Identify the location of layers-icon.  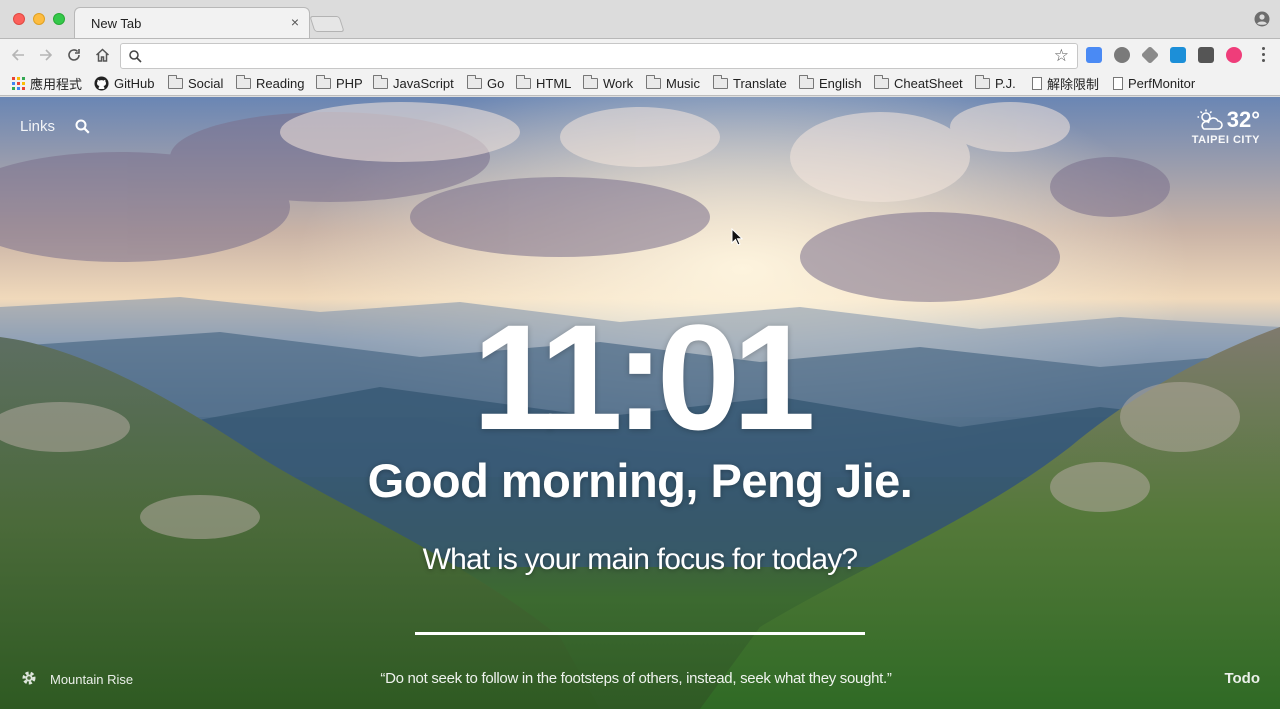
(1150, 55).